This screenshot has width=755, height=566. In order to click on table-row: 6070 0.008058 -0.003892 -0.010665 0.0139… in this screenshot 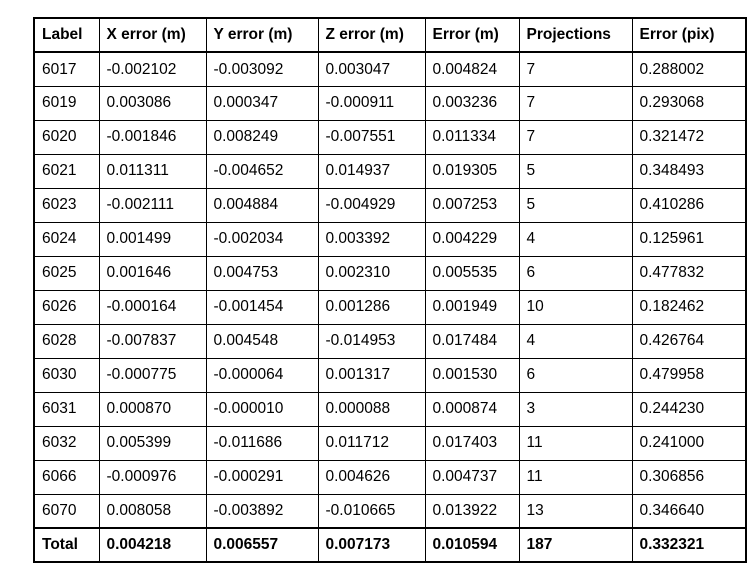, I will do `click(390, 511)`.